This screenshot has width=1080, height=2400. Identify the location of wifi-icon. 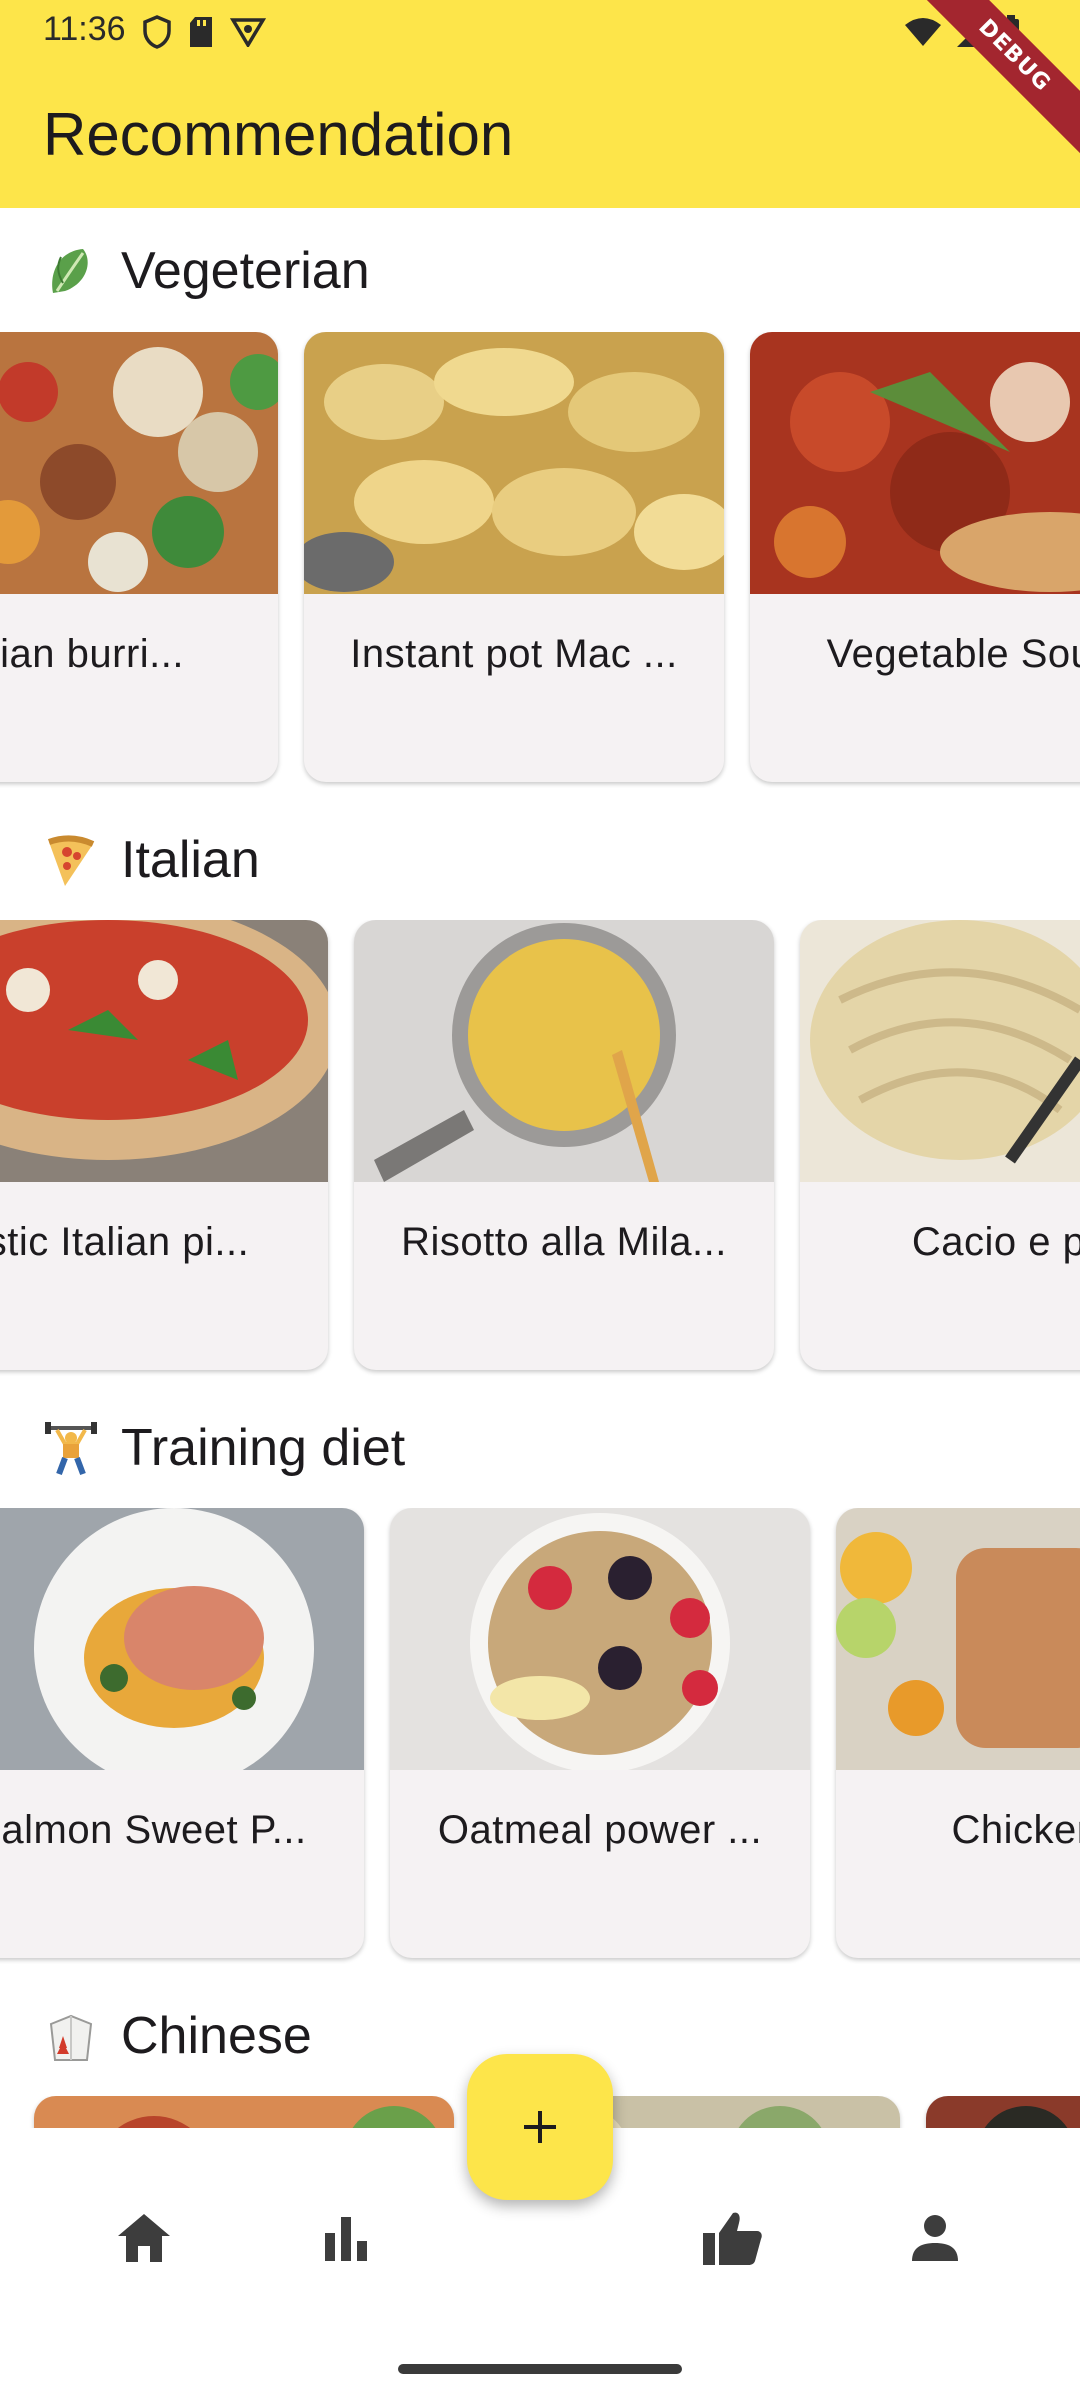
(923, 32).